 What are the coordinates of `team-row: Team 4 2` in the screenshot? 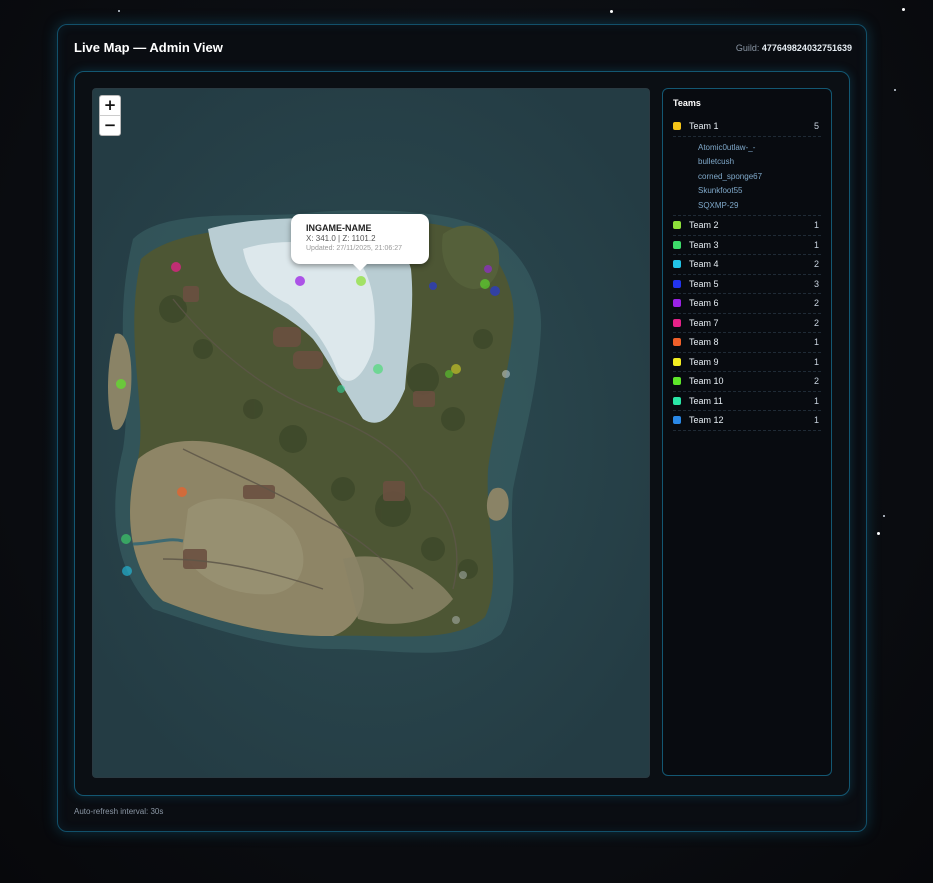 It's located at (747, 265).